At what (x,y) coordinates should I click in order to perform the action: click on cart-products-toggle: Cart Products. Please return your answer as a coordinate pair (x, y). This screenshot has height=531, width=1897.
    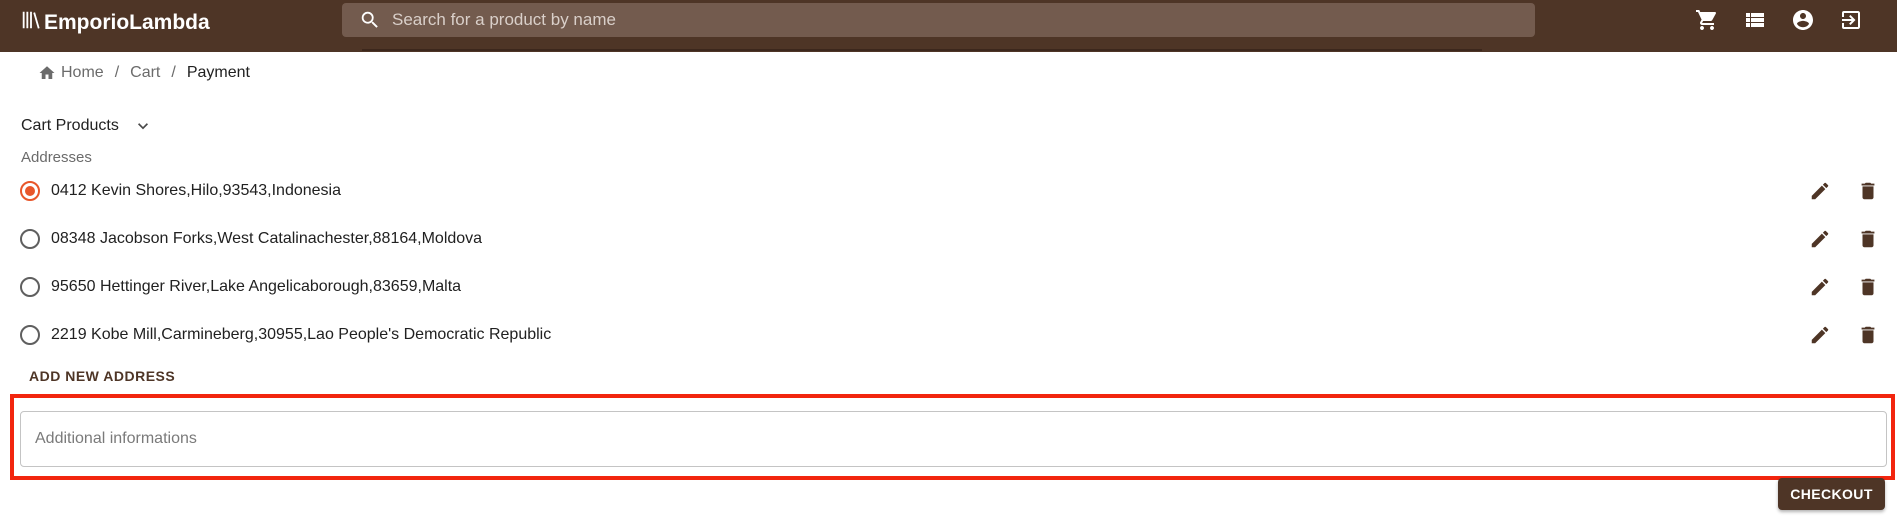
    Looking at the image, I should click on (87, 126).